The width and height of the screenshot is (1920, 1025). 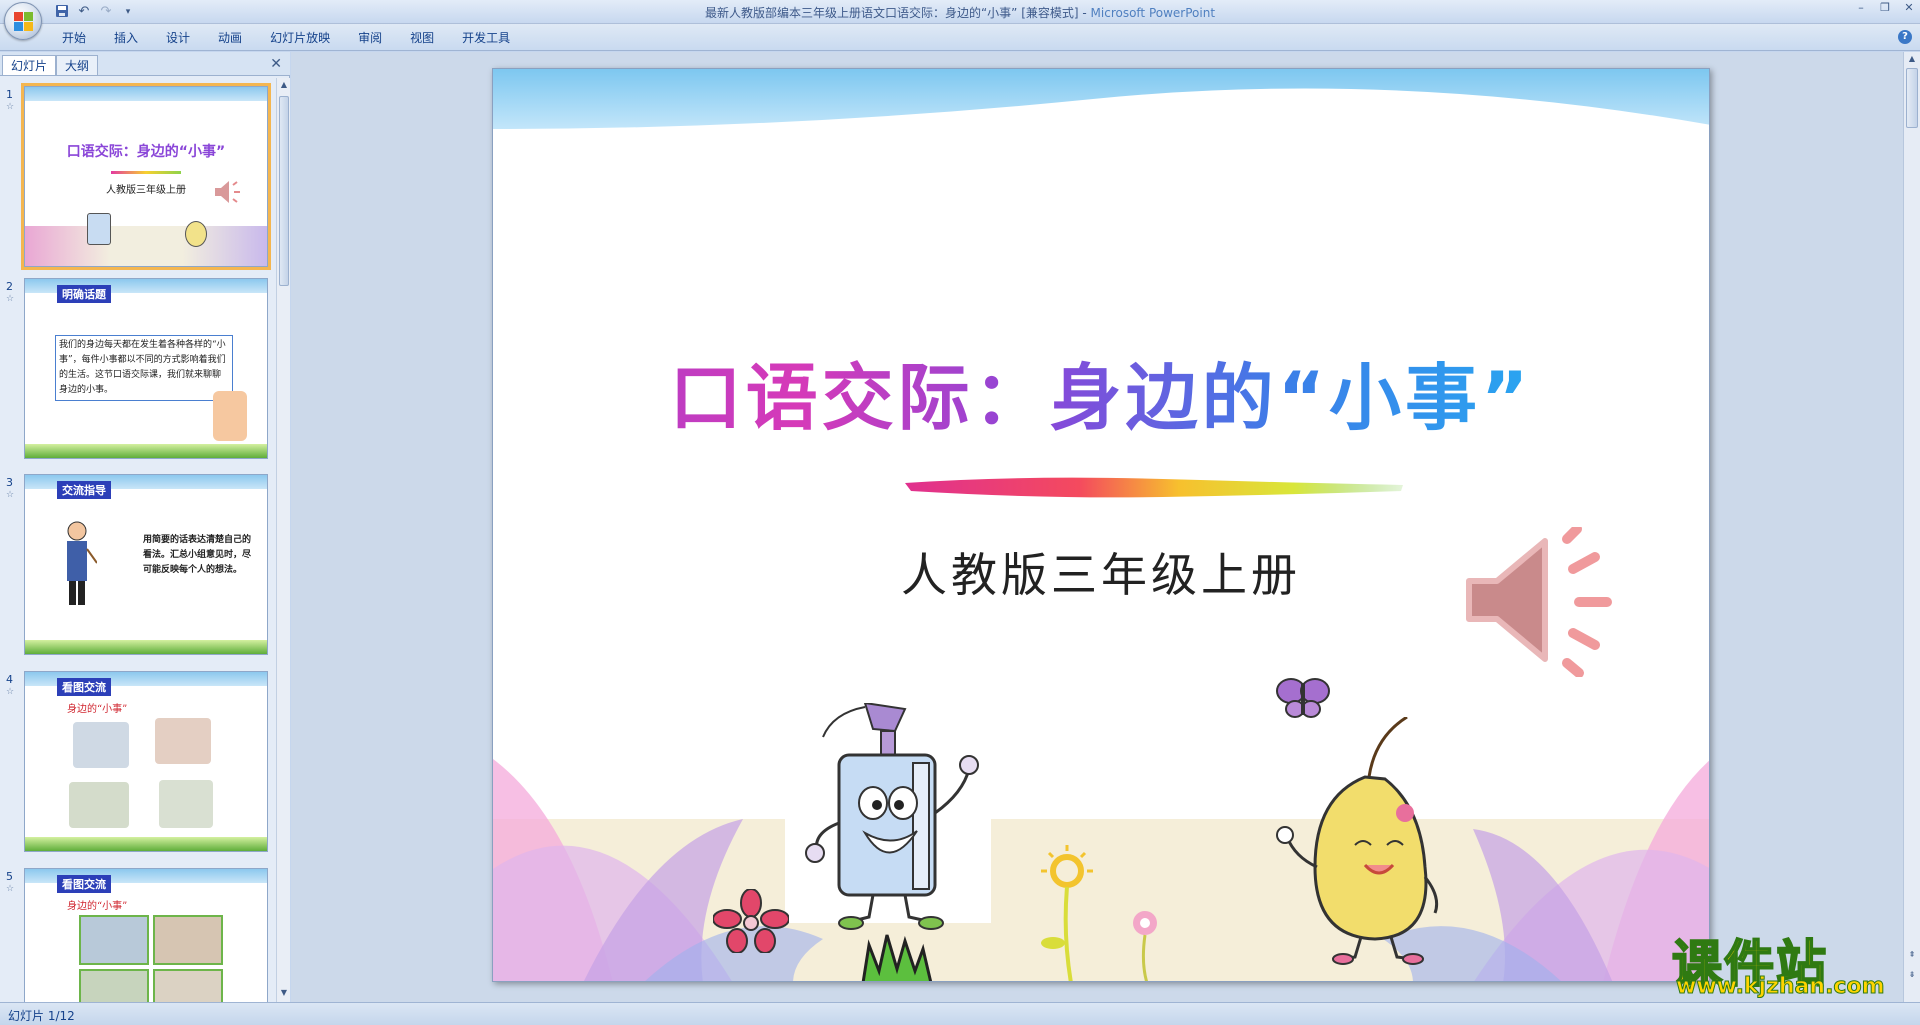 What do you see at coordinates (74, 38) in the screenshot?
I see `tab-home: 开始` at bounding box center [74, 38].